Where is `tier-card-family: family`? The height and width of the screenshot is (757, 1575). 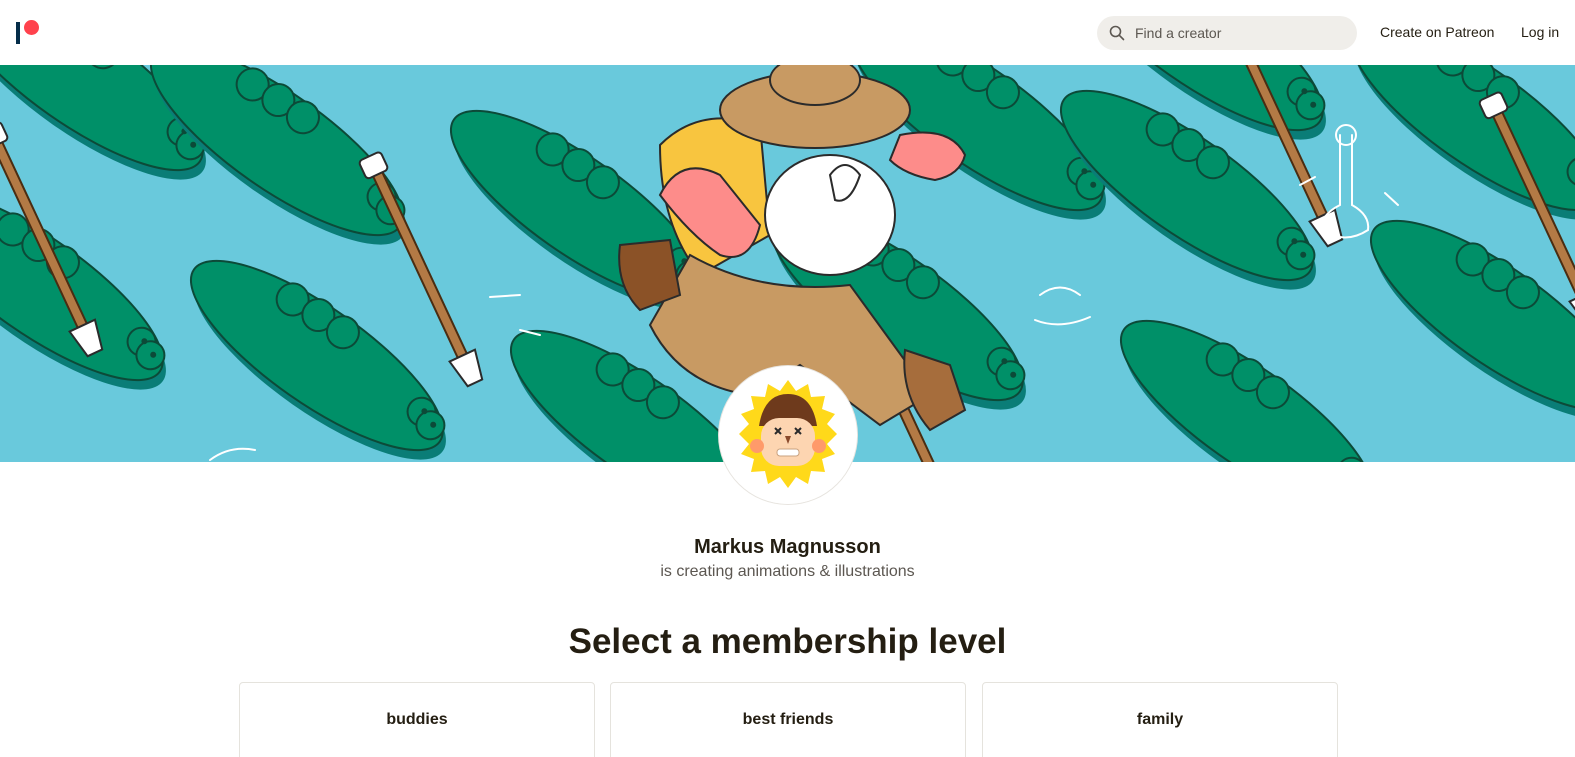 tier-card-family: family is located at coordinates (1160, 719).